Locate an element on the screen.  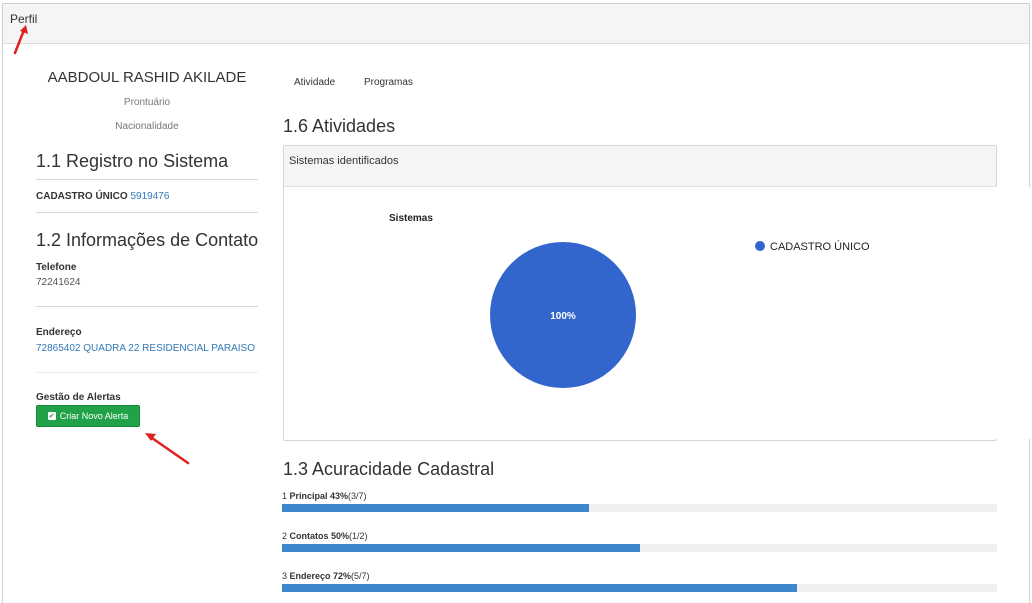
telefone-value: 72241624 is located at coordinates (58, 282).